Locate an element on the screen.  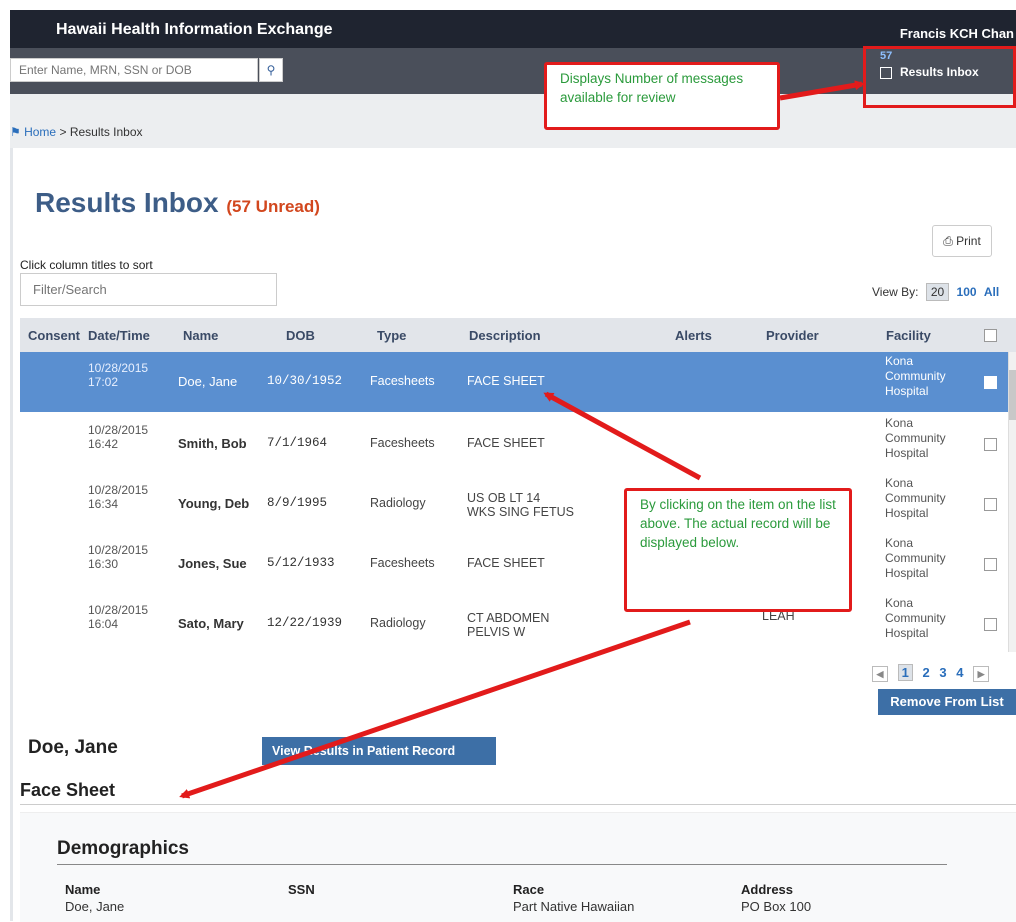
inbox-arrow is located at coordinates (822, 90).